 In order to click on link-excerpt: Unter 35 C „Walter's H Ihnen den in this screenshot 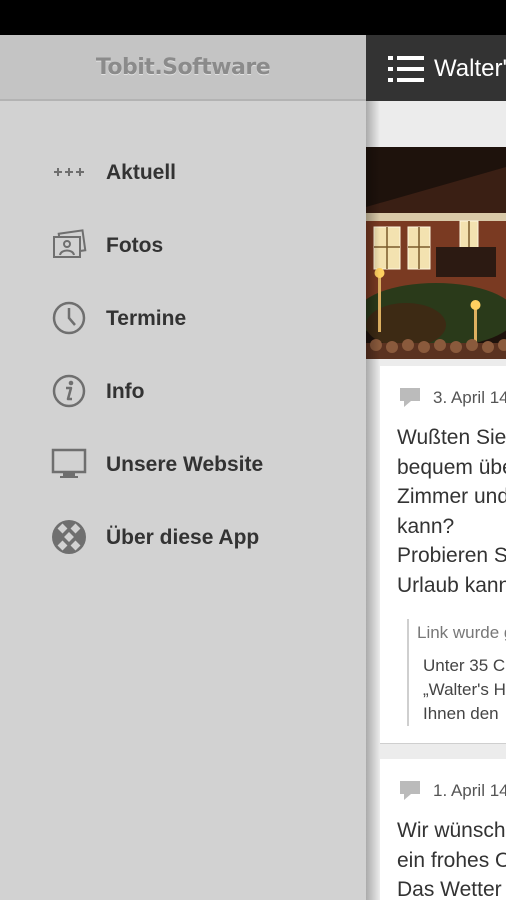, I will do `click(464, 690)`.